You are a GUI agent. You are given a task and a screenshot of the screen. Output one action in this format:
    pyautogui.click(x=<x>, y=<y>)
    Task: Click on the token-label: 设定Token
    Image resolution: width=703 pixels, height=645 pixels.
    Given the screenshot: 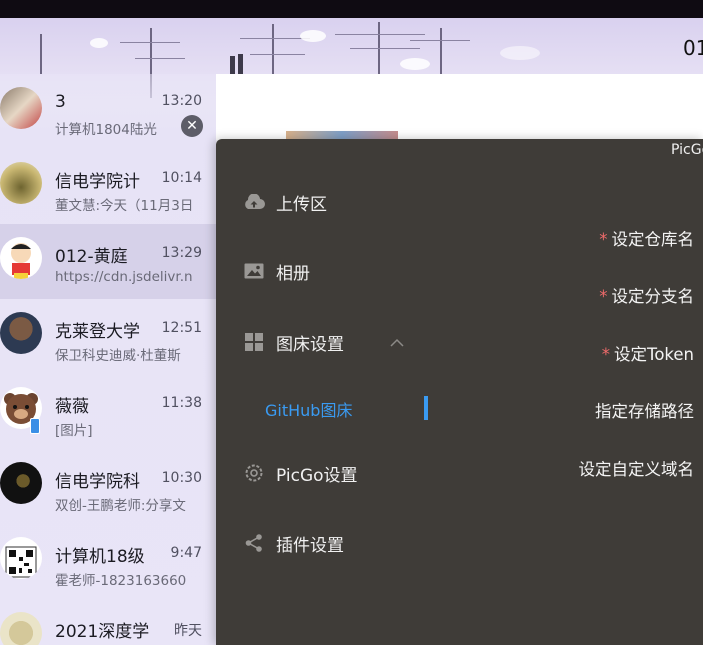 What is the action you would take?
    pyautogui.click(x=654, y=354)
    